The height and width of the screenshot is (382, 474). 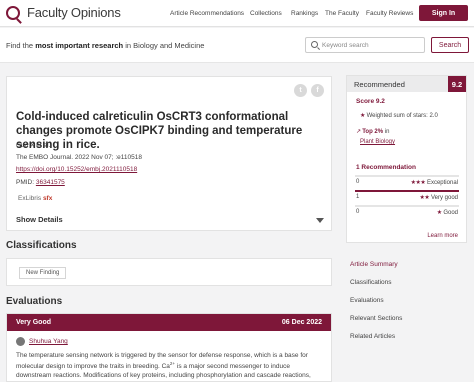 I want to click on evaluations-heading: Evaluations, so click(x=34, y=301).